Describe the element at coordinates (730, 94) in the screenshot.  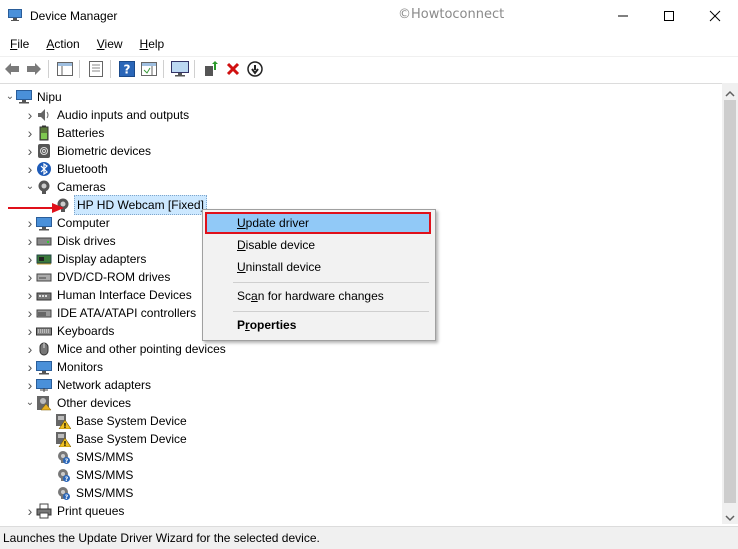
I see `scroll-up-icon` at that location.